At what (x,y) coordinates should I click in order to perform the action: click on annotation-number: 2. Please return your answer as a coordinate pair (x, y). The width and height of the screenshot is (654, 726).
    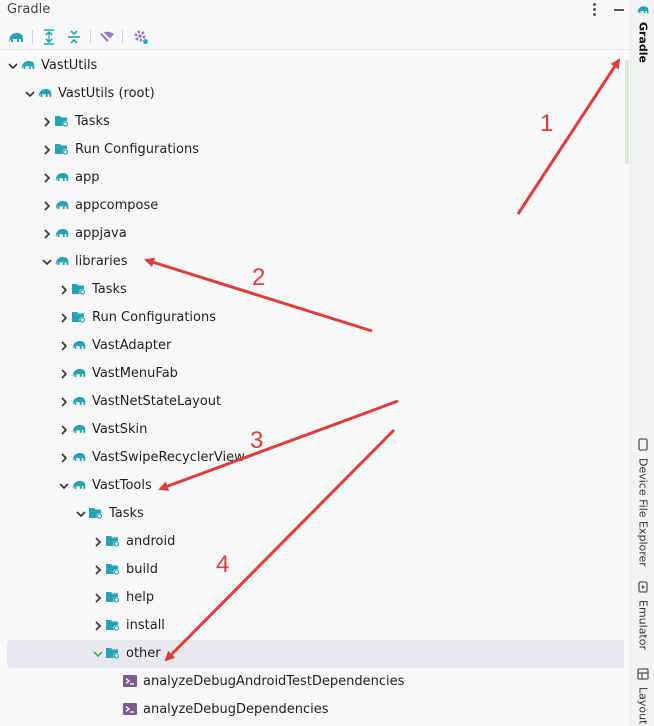
    Looking at the image, I should click on (259, 277).